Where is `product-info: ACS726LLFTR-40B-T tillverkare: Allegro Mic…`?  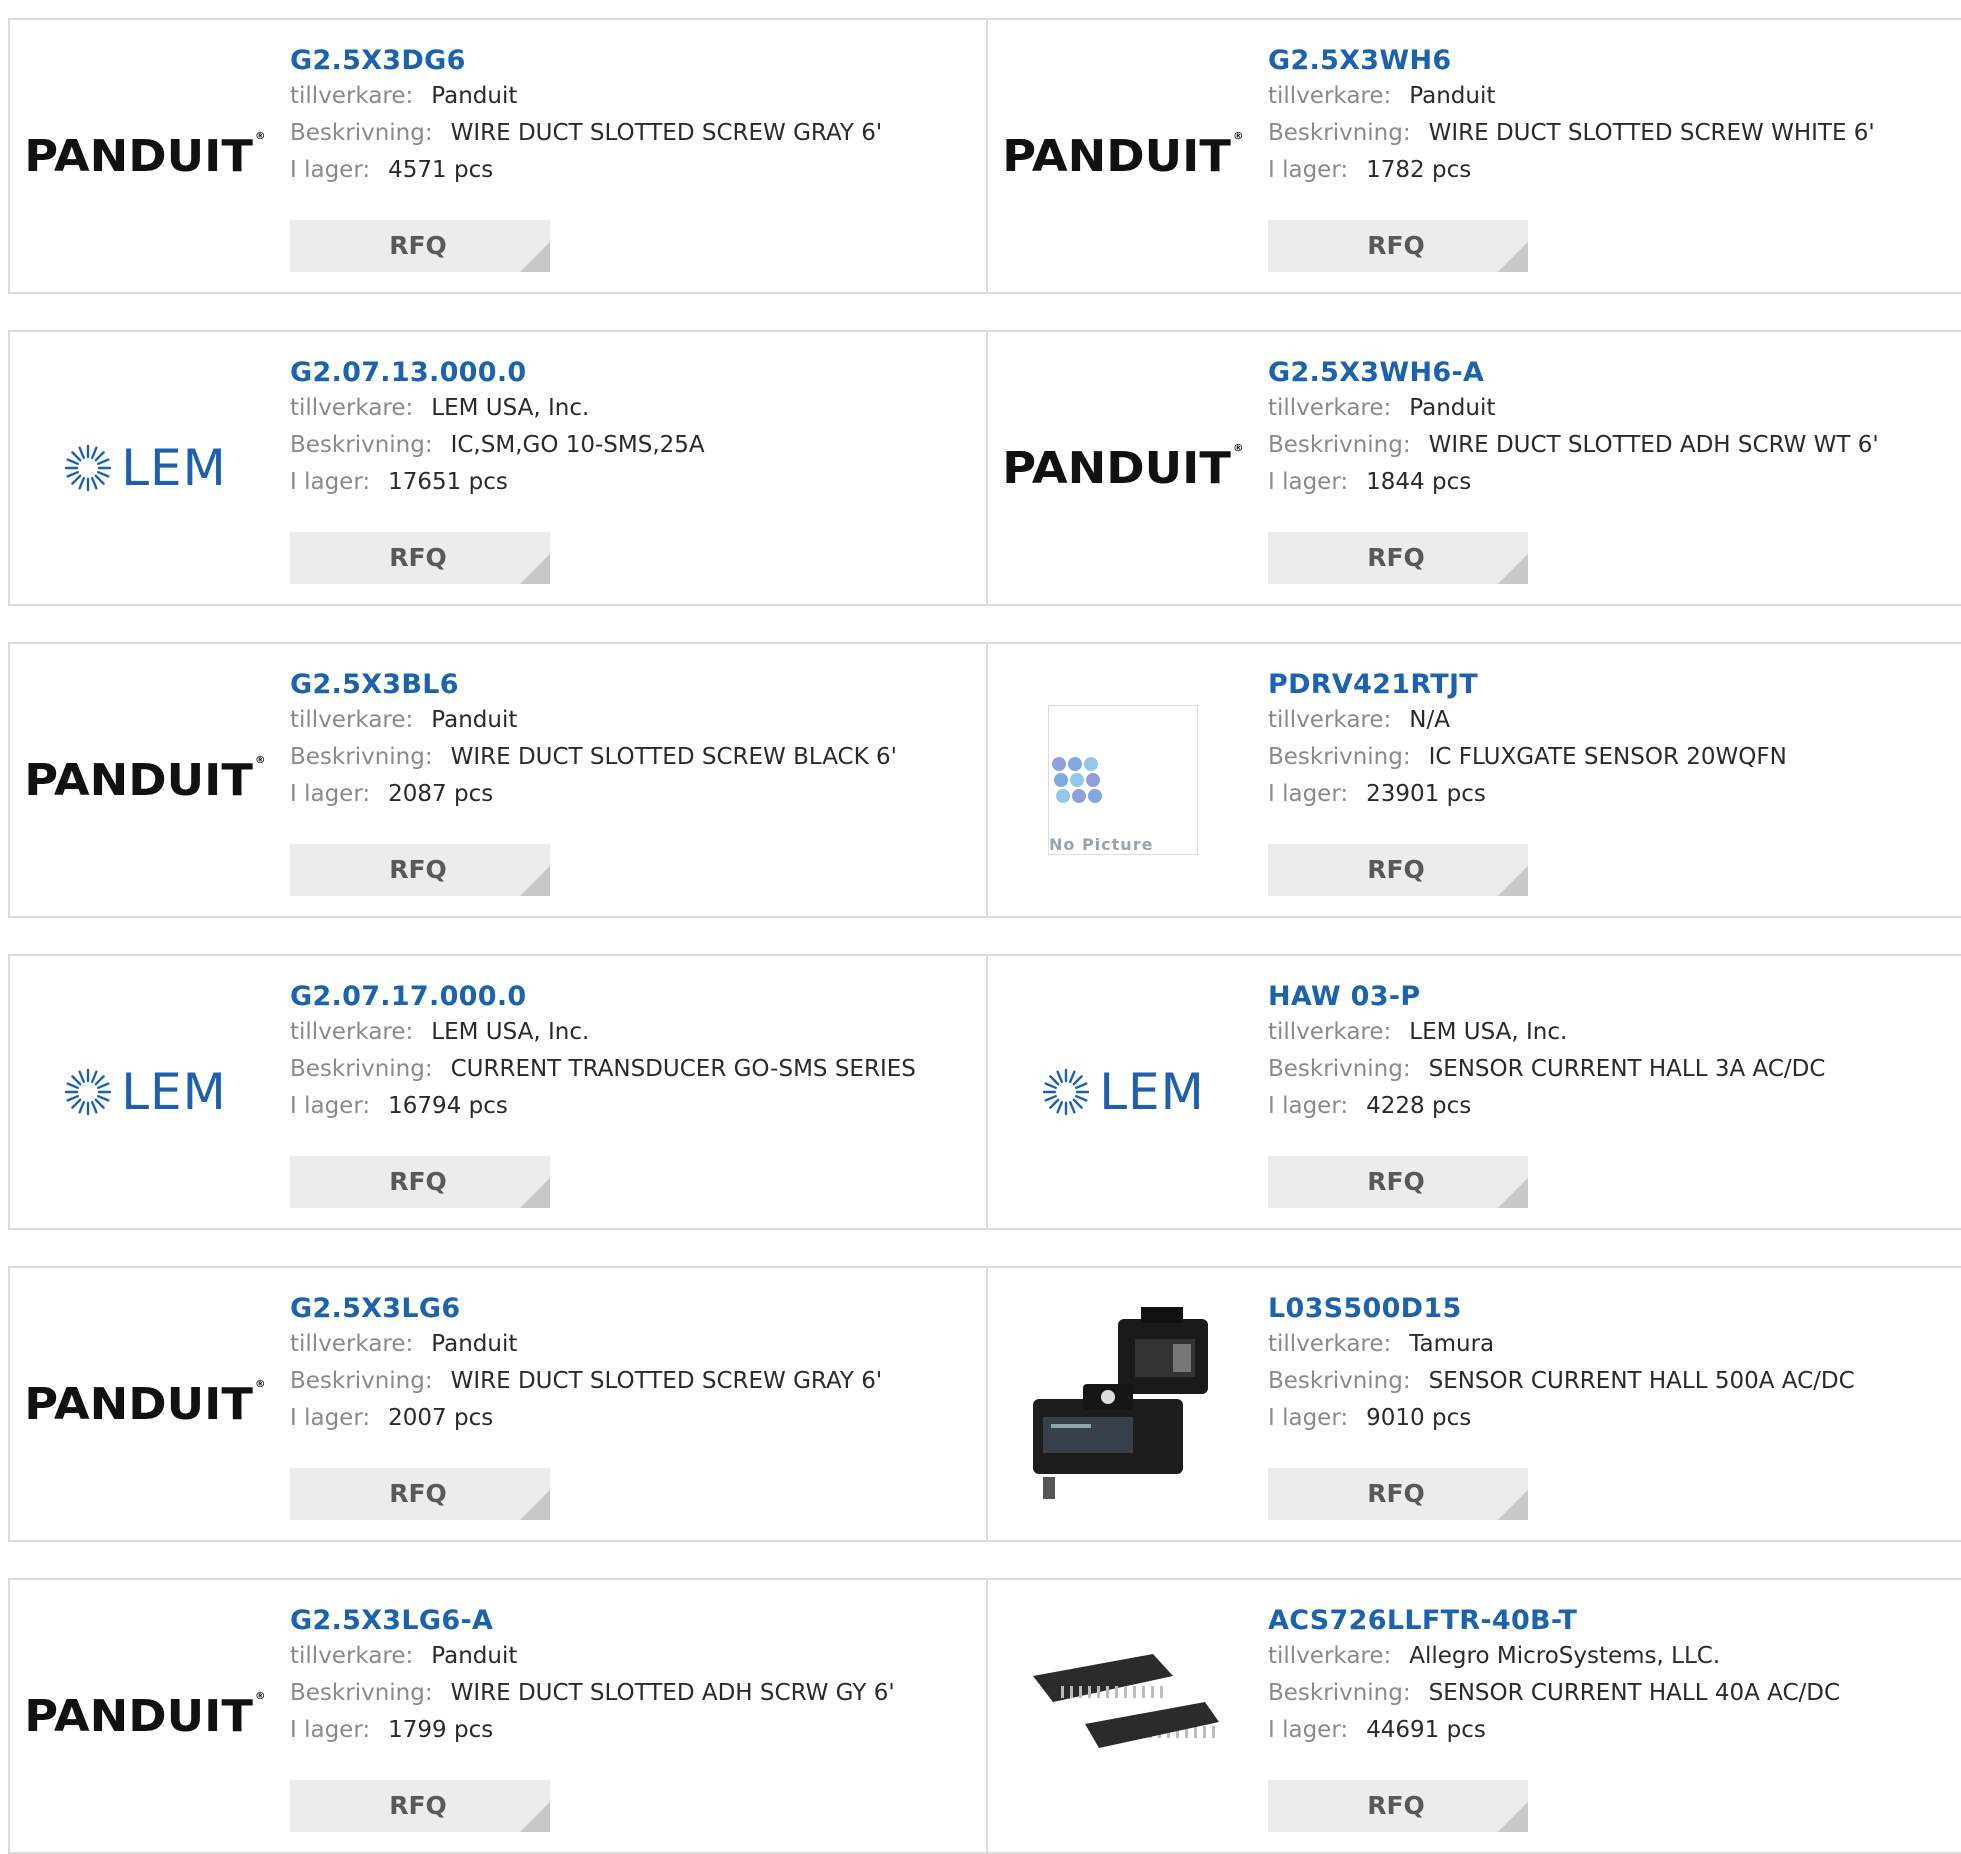 product-info: ACS726LLFTR-40B-T tillverkare: Allegro Mic… is located at coordinates (1614, 1676).